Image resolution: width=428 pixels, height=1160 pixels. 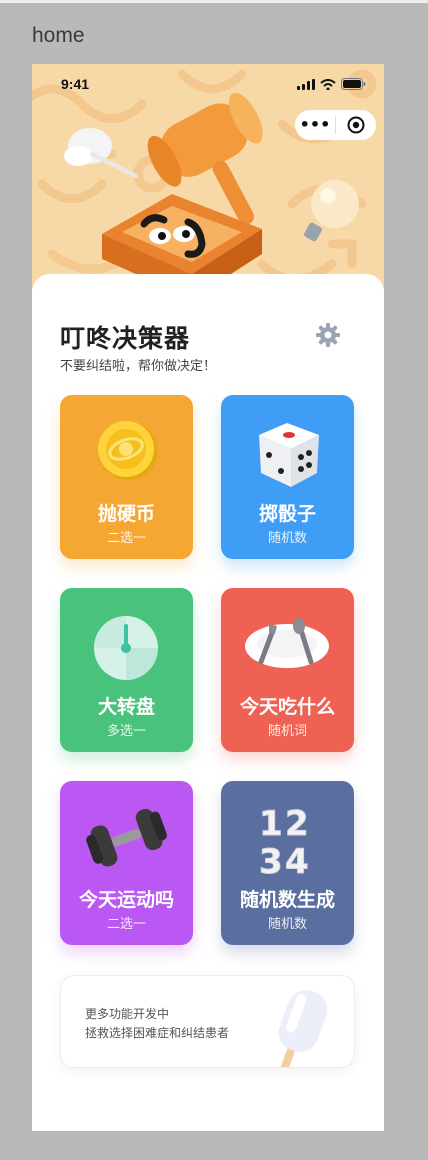 What do you see at coordinates (138, 366) in the screenshot?
I see `page-subtitle: 不要纠结啦，帮你做决定！` at bounding box center [138, 366].